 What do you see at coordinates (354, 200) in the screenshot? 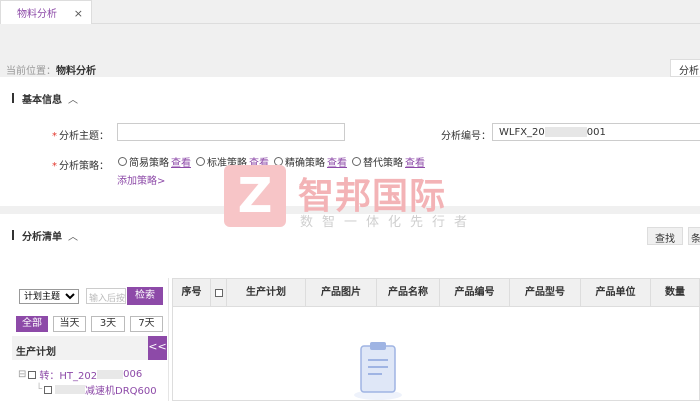
I see `watermark: Z 智邦国际 数智一体化先行者` at bounding box center [354, 200].